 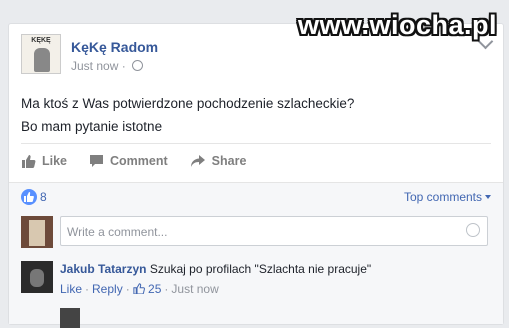 What do you see at coordinates (397, 25) in the screenshot?
I see `watermark: www.wiocha.pl` at bounding box center [397, 25].